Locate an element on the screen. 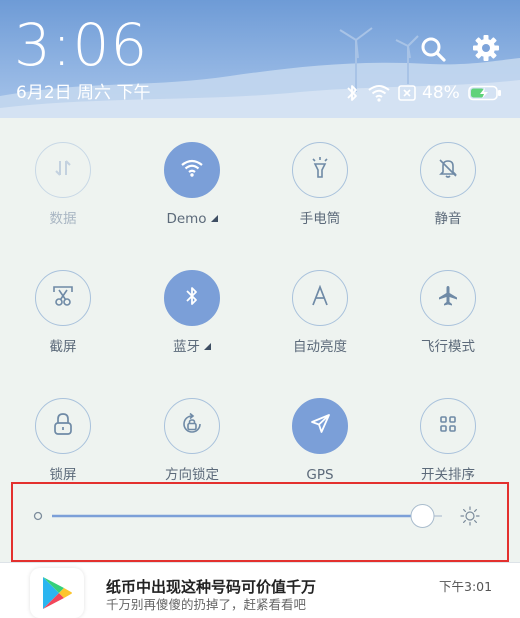 This screenshot has height=618, width=520. auto-brightness-toggle is located at coordinates (320, 298).